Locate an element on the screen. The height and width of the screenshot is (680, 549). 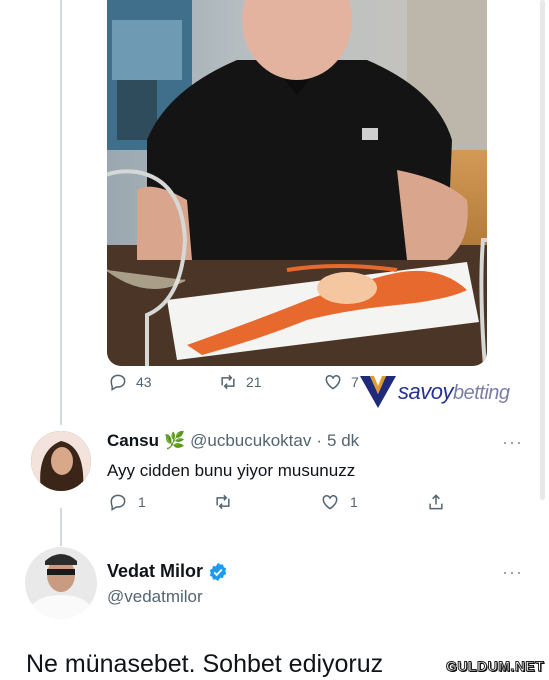
verified-badge-icon is located at coordinates (218, 571).